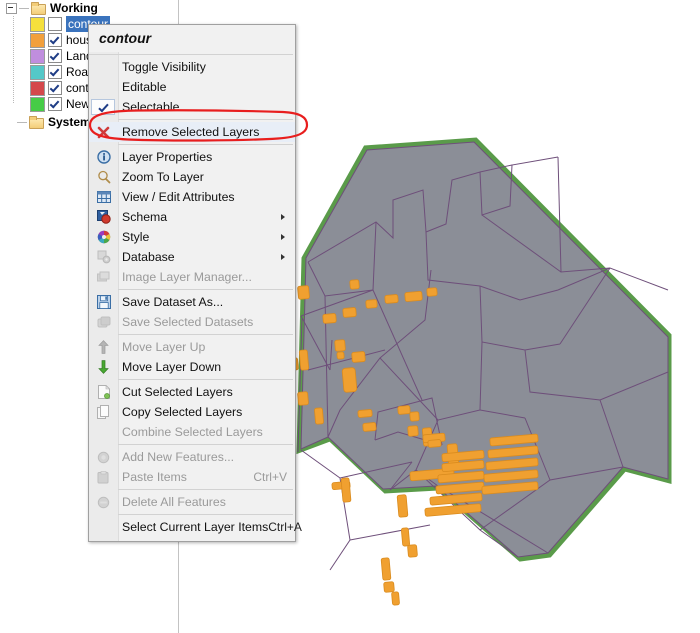  I want to click on menu-item-move-layer-down: Move Layer Down, so click(192, 367).